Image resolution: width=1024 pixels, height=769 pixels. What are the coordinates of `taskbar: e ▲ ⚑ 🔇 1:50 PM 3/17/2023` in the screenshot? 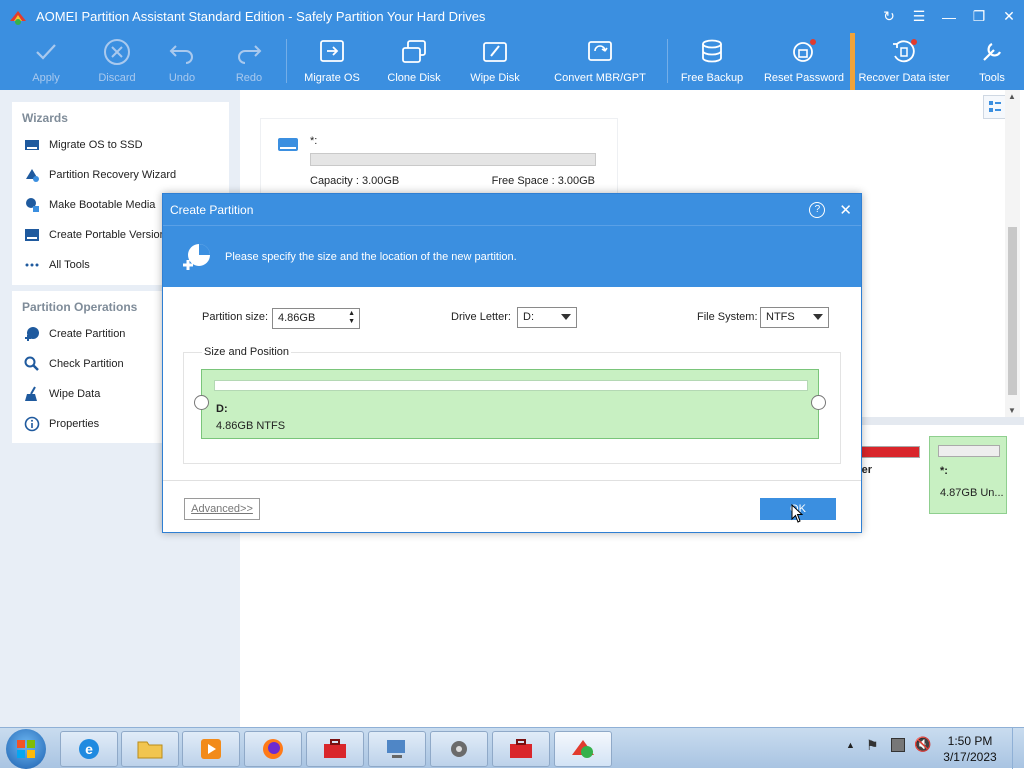 It's located at (512, 748).